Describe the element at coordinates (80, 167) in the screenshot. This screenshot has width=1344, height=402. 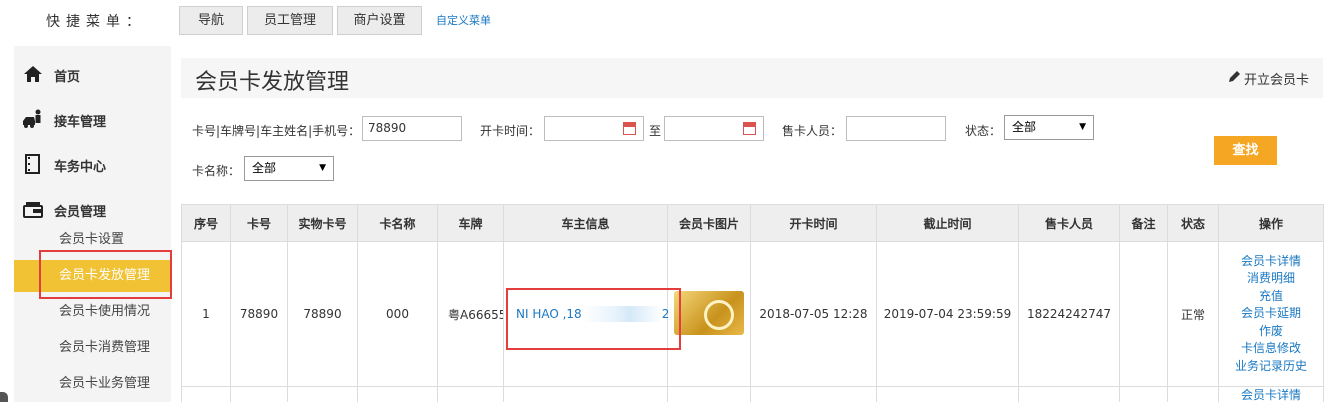
I see `sidebar-item-label: 车务中心` at that location.